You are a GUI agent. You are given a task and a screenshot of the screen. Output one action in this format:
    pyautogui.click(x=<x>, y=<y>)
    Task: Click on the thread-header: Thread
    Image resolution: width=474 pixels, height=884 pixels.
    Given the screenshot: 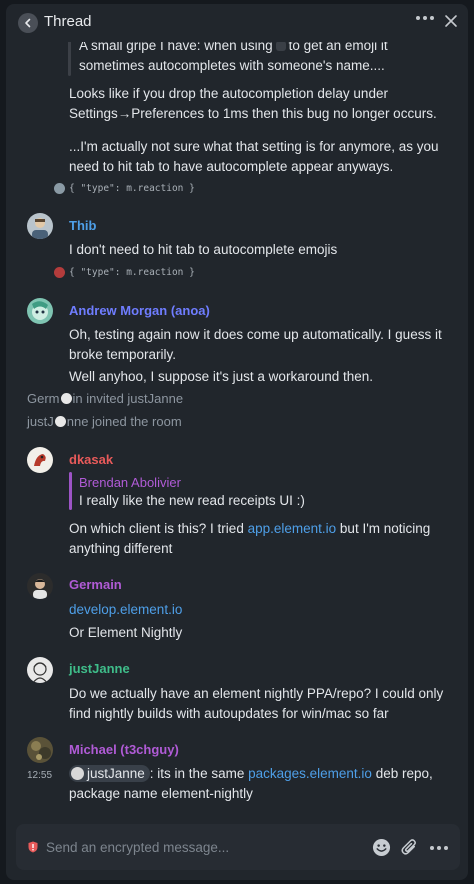 What is the action you would take?
    pyautogui.click(x=237, y=23)
    